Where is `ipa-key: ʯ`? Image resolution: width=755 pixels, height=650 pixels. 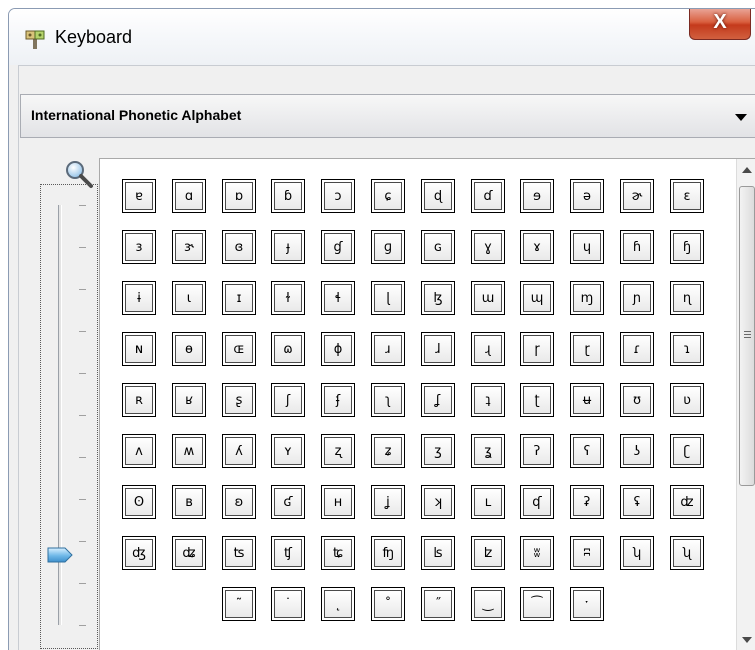
ipa-key: ʯ is located at coordinates (687, 553).